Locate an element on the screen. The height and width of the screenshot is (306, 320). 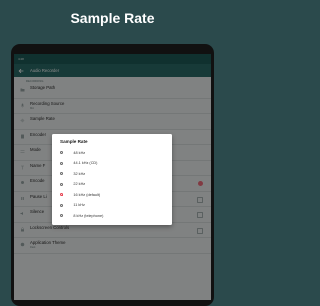
dialog-title: Sample Rate is located at coordinates (74, 141).